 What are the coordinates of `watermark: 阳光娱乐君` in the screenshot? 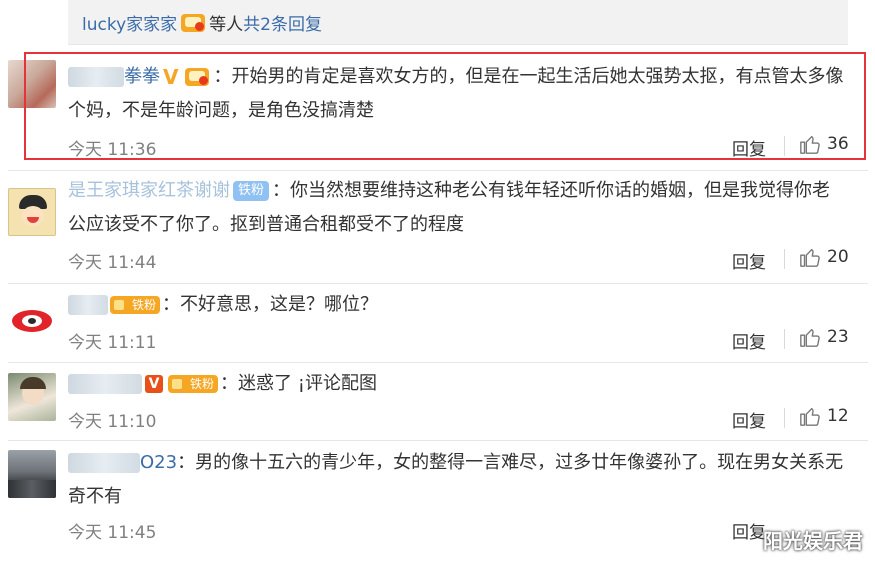 It's located at (813, 541).